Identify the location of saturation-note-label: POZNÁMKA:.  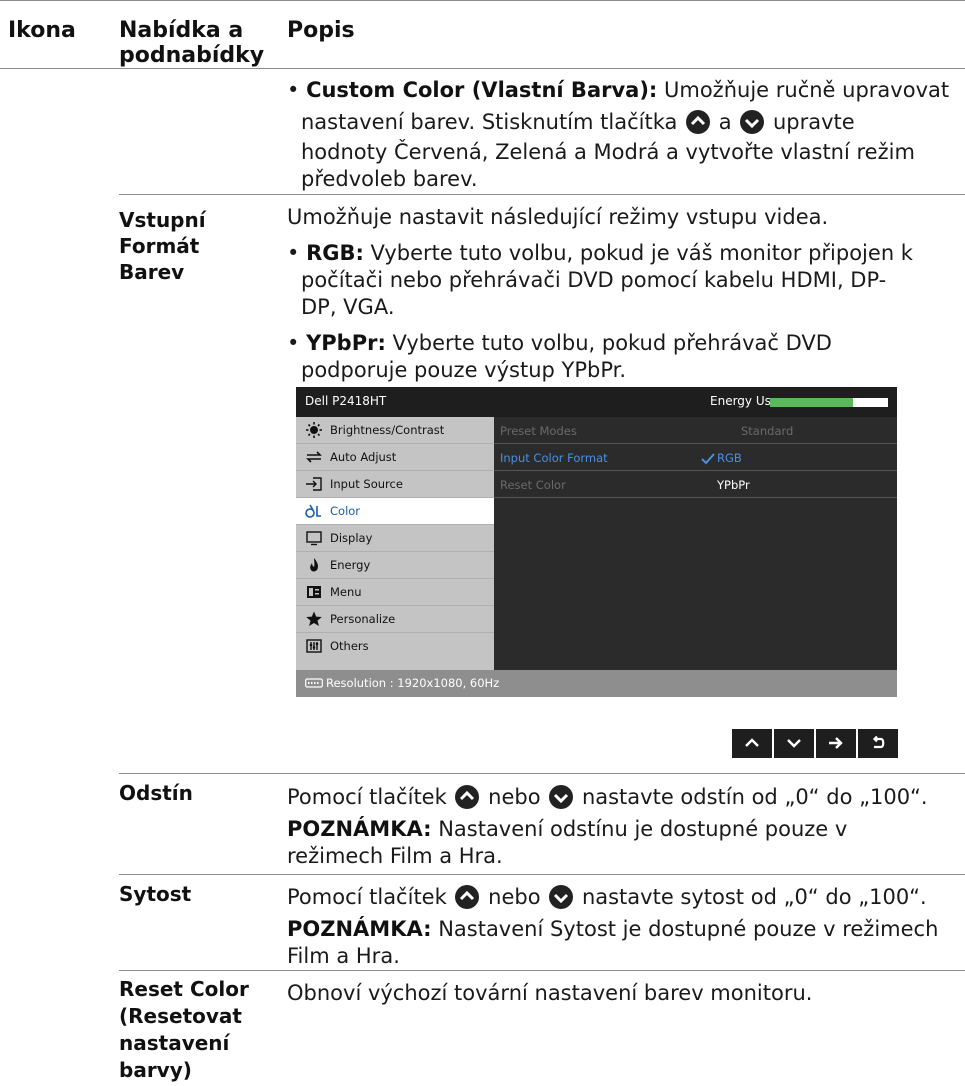
(359, 929).